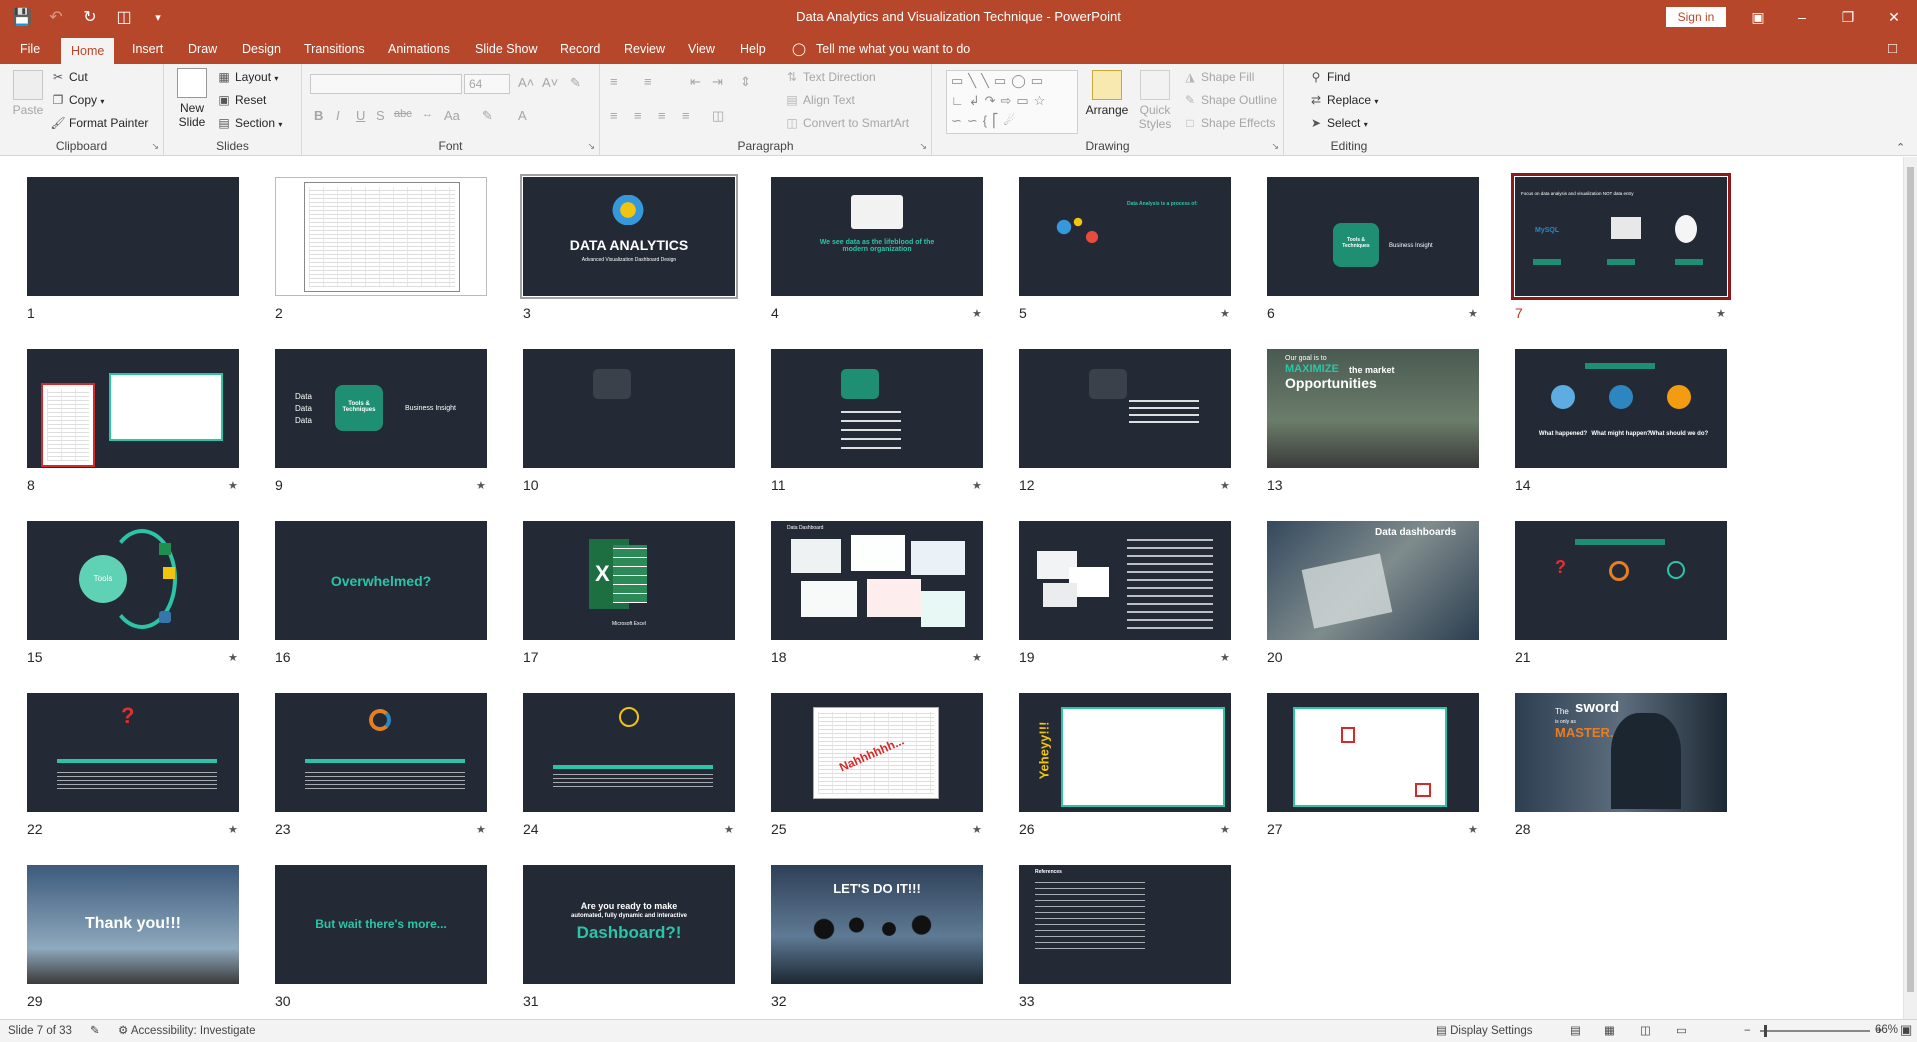 The width and height of the screenshot is (1917, 1042). I want to click on bold-icon: B, so click(318, 115).